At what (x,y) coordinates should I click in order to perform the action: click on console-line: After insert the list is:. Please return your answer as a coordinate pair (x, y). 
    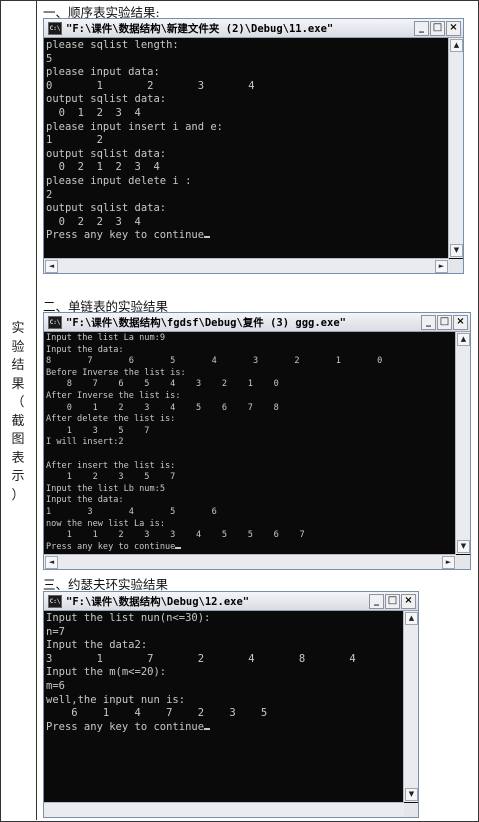
    Looking at the image, I should click on (111, 465).